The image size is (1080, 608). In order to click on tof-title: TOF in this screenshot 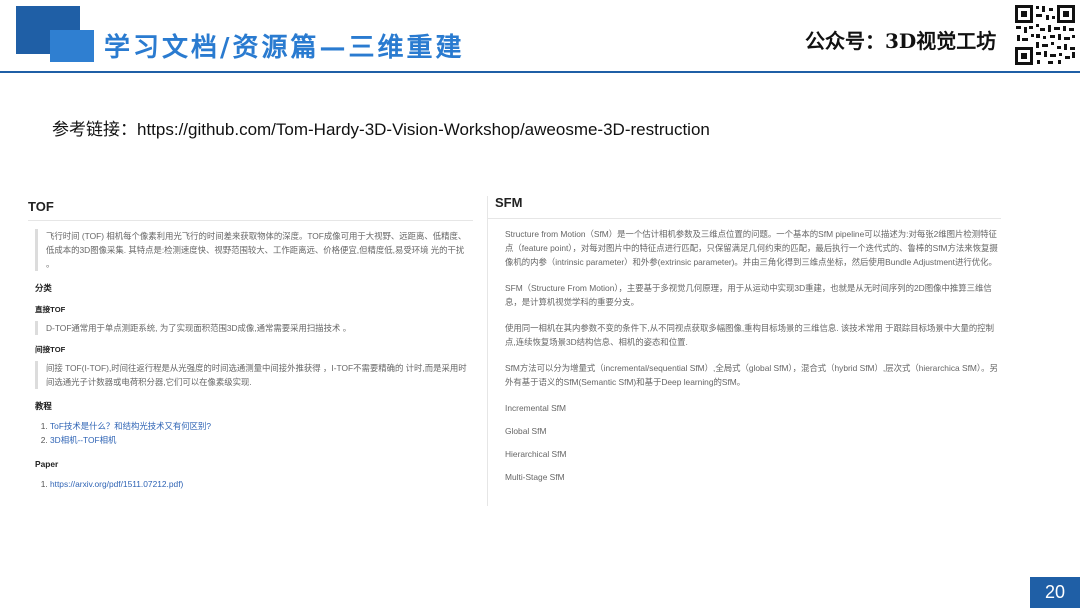, I will do `click(250, 210)`.